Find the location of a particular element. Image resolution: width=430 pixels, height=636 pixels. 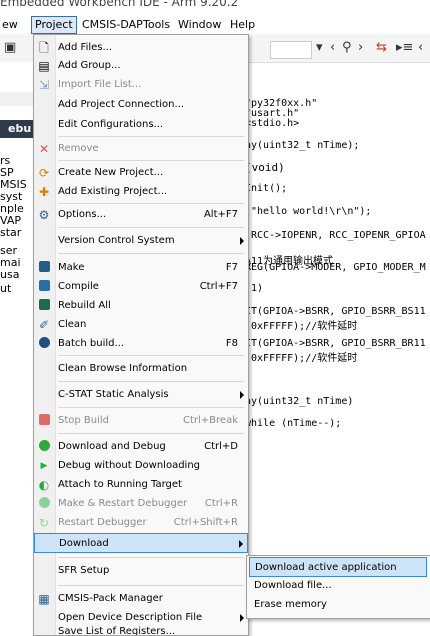

menu-item-restart-debugger: ↻ Restart Debugger Ctrl+Shift+R is located at coordinates (141, 523).